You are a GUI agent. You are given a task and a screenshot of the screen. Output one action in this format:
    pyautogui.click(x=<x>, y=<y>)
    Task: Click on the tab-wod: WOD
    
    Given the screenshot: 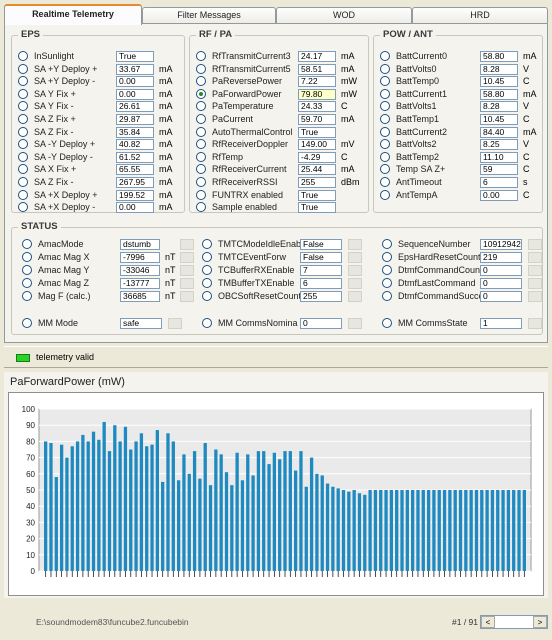 What is the action you would take?
    pyautogui.click(x=344, y=15)
    